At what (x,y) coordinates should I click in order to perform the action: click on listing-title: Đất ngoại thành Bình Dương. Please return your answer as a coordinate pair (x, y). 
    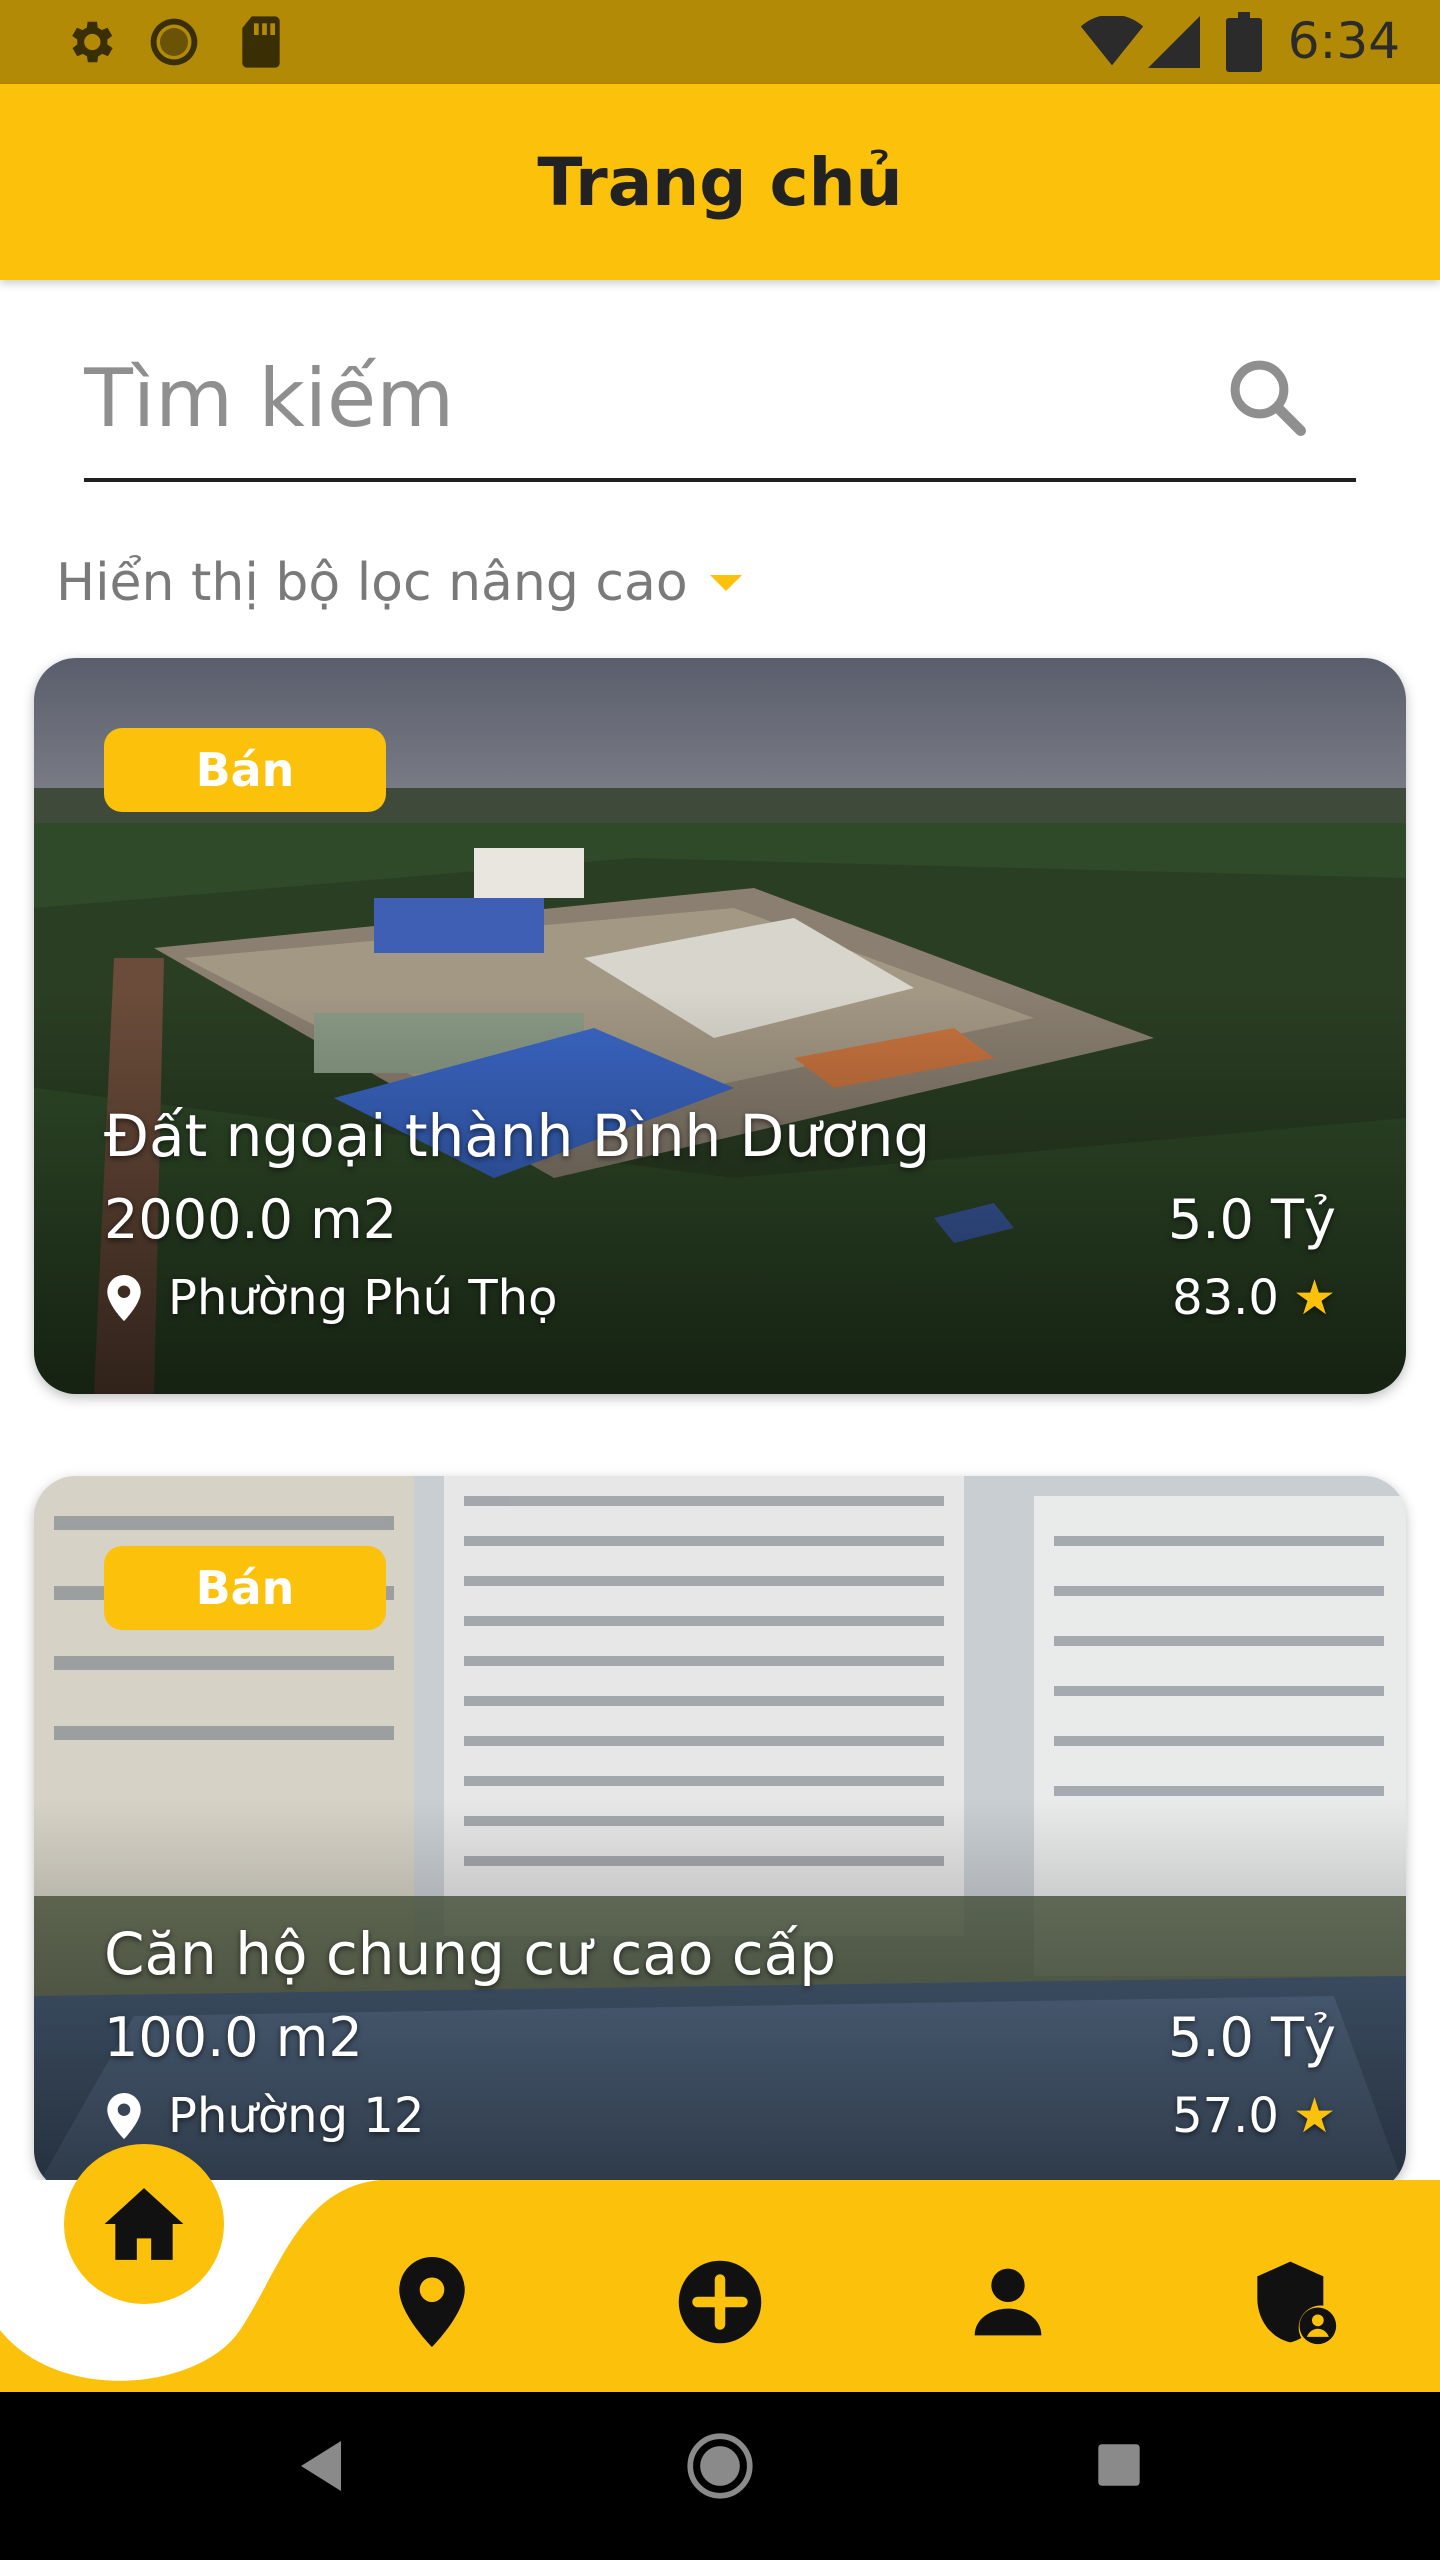
    Looking at the image, I should click on (517, 1136).